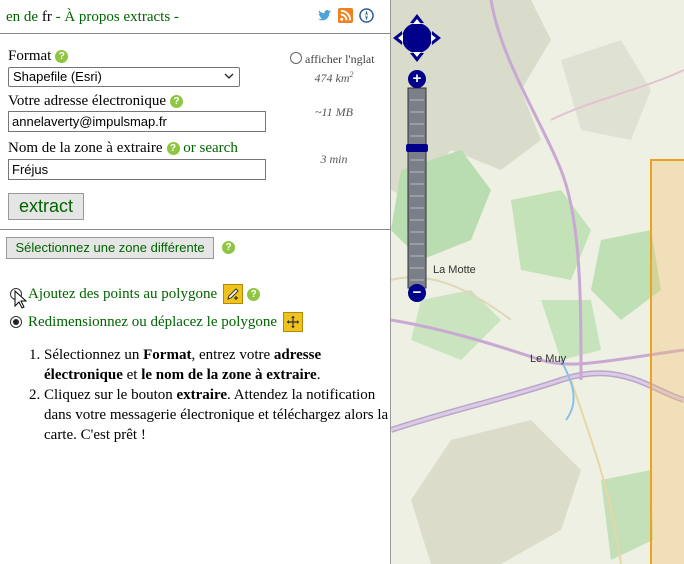  I want to click on format-select-value: Shapefile (Esri), so click(57, 76).